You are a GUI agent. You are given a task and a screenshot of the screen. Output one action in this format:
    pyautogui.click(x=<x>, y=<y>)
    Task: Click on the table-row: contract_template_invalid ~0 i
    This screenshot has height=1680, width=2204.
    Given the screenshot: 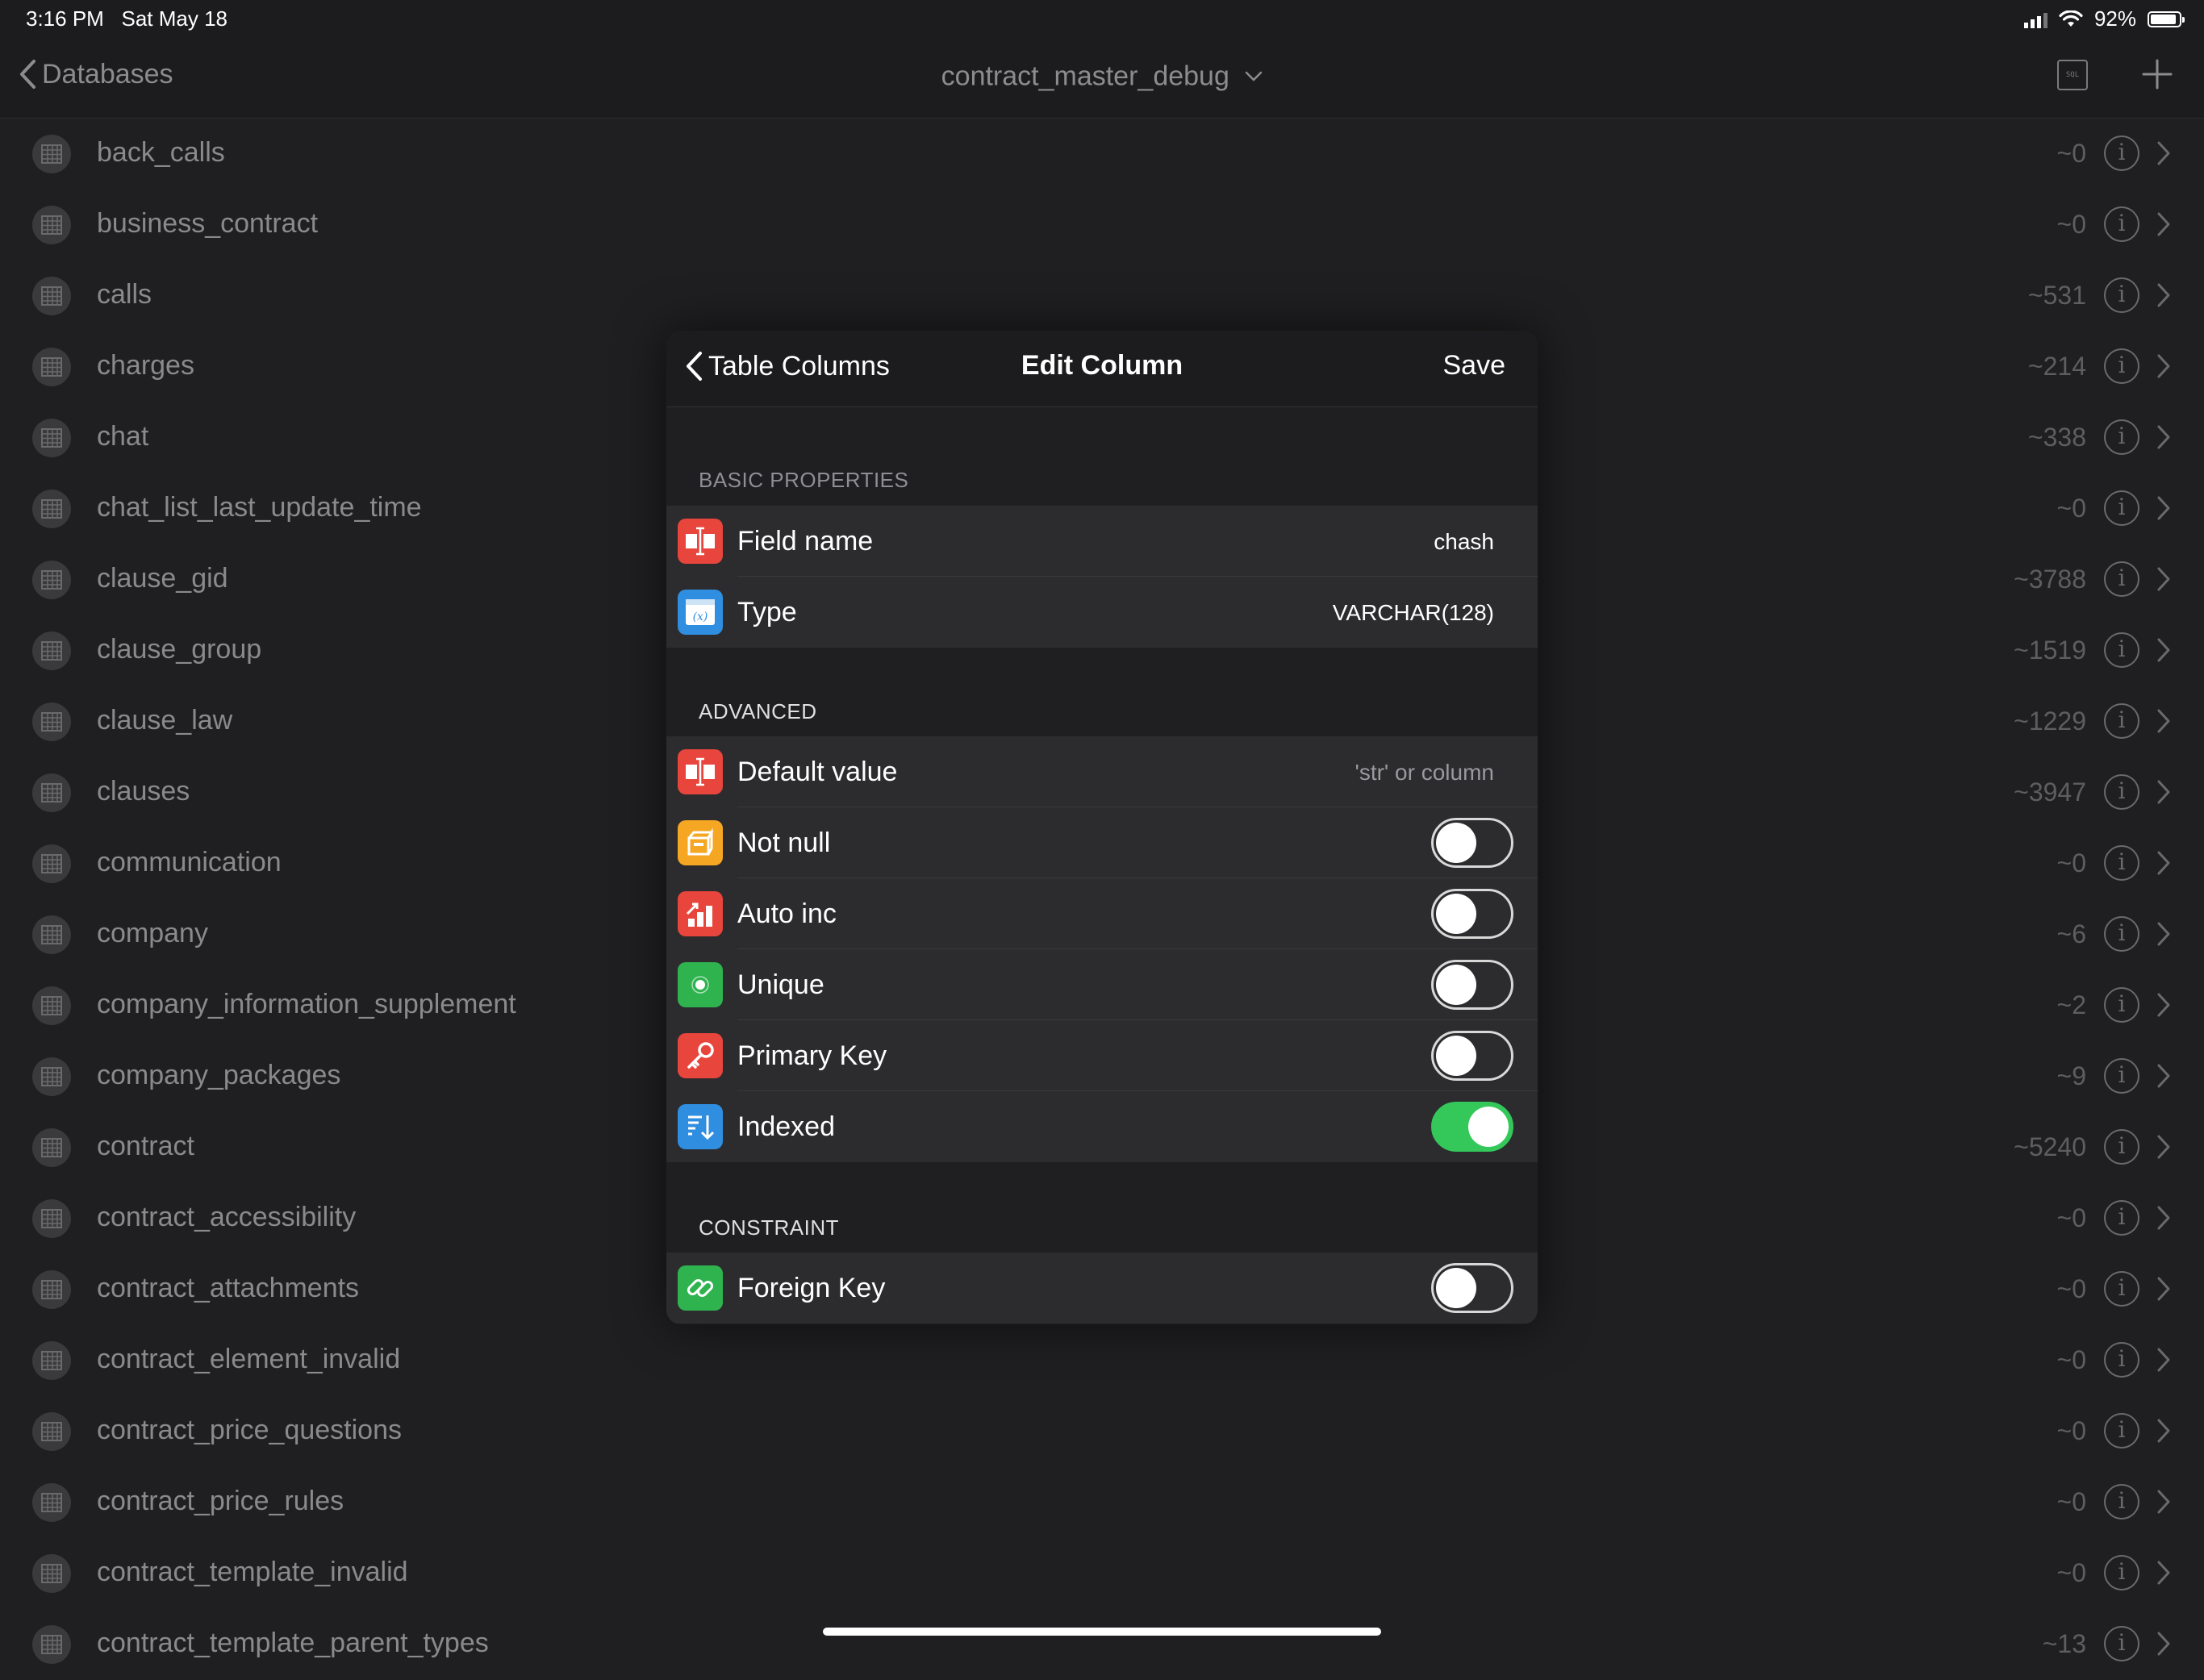 What is the action you would take?
    pyautogui.click(x=1102, y=1573)
    